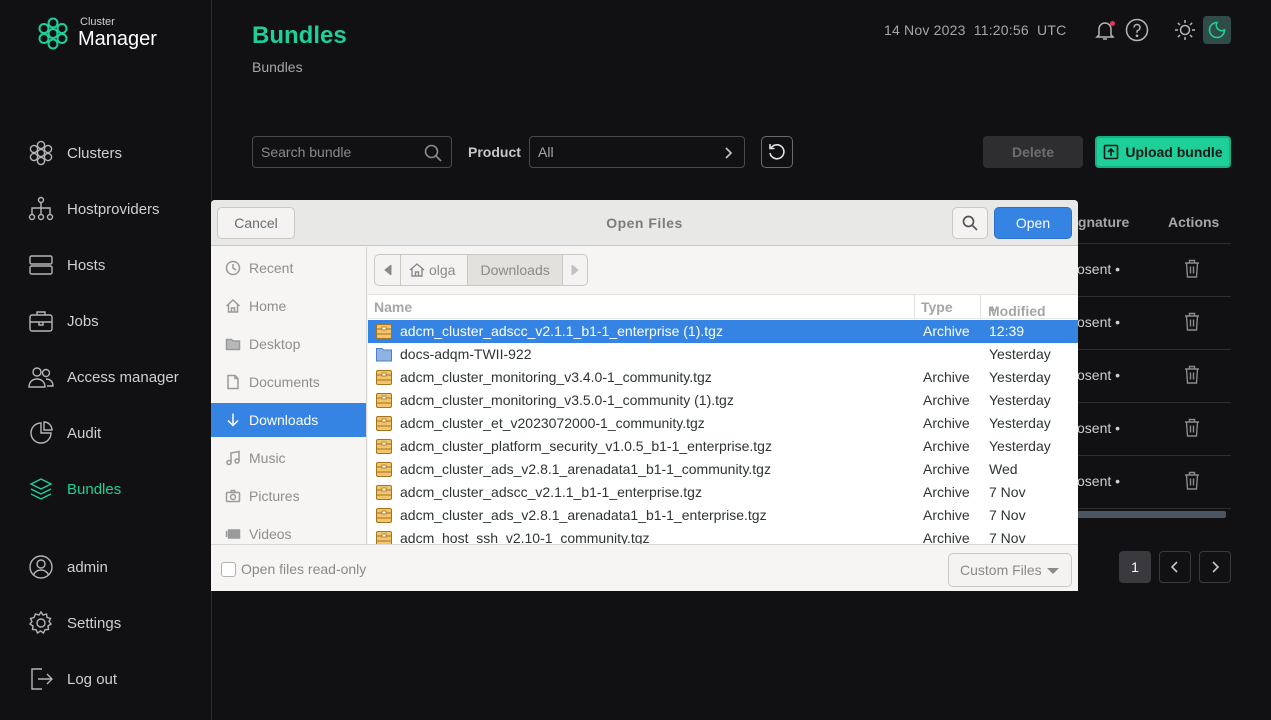  I want to click on dark-theme-button, so click(1217, 30).